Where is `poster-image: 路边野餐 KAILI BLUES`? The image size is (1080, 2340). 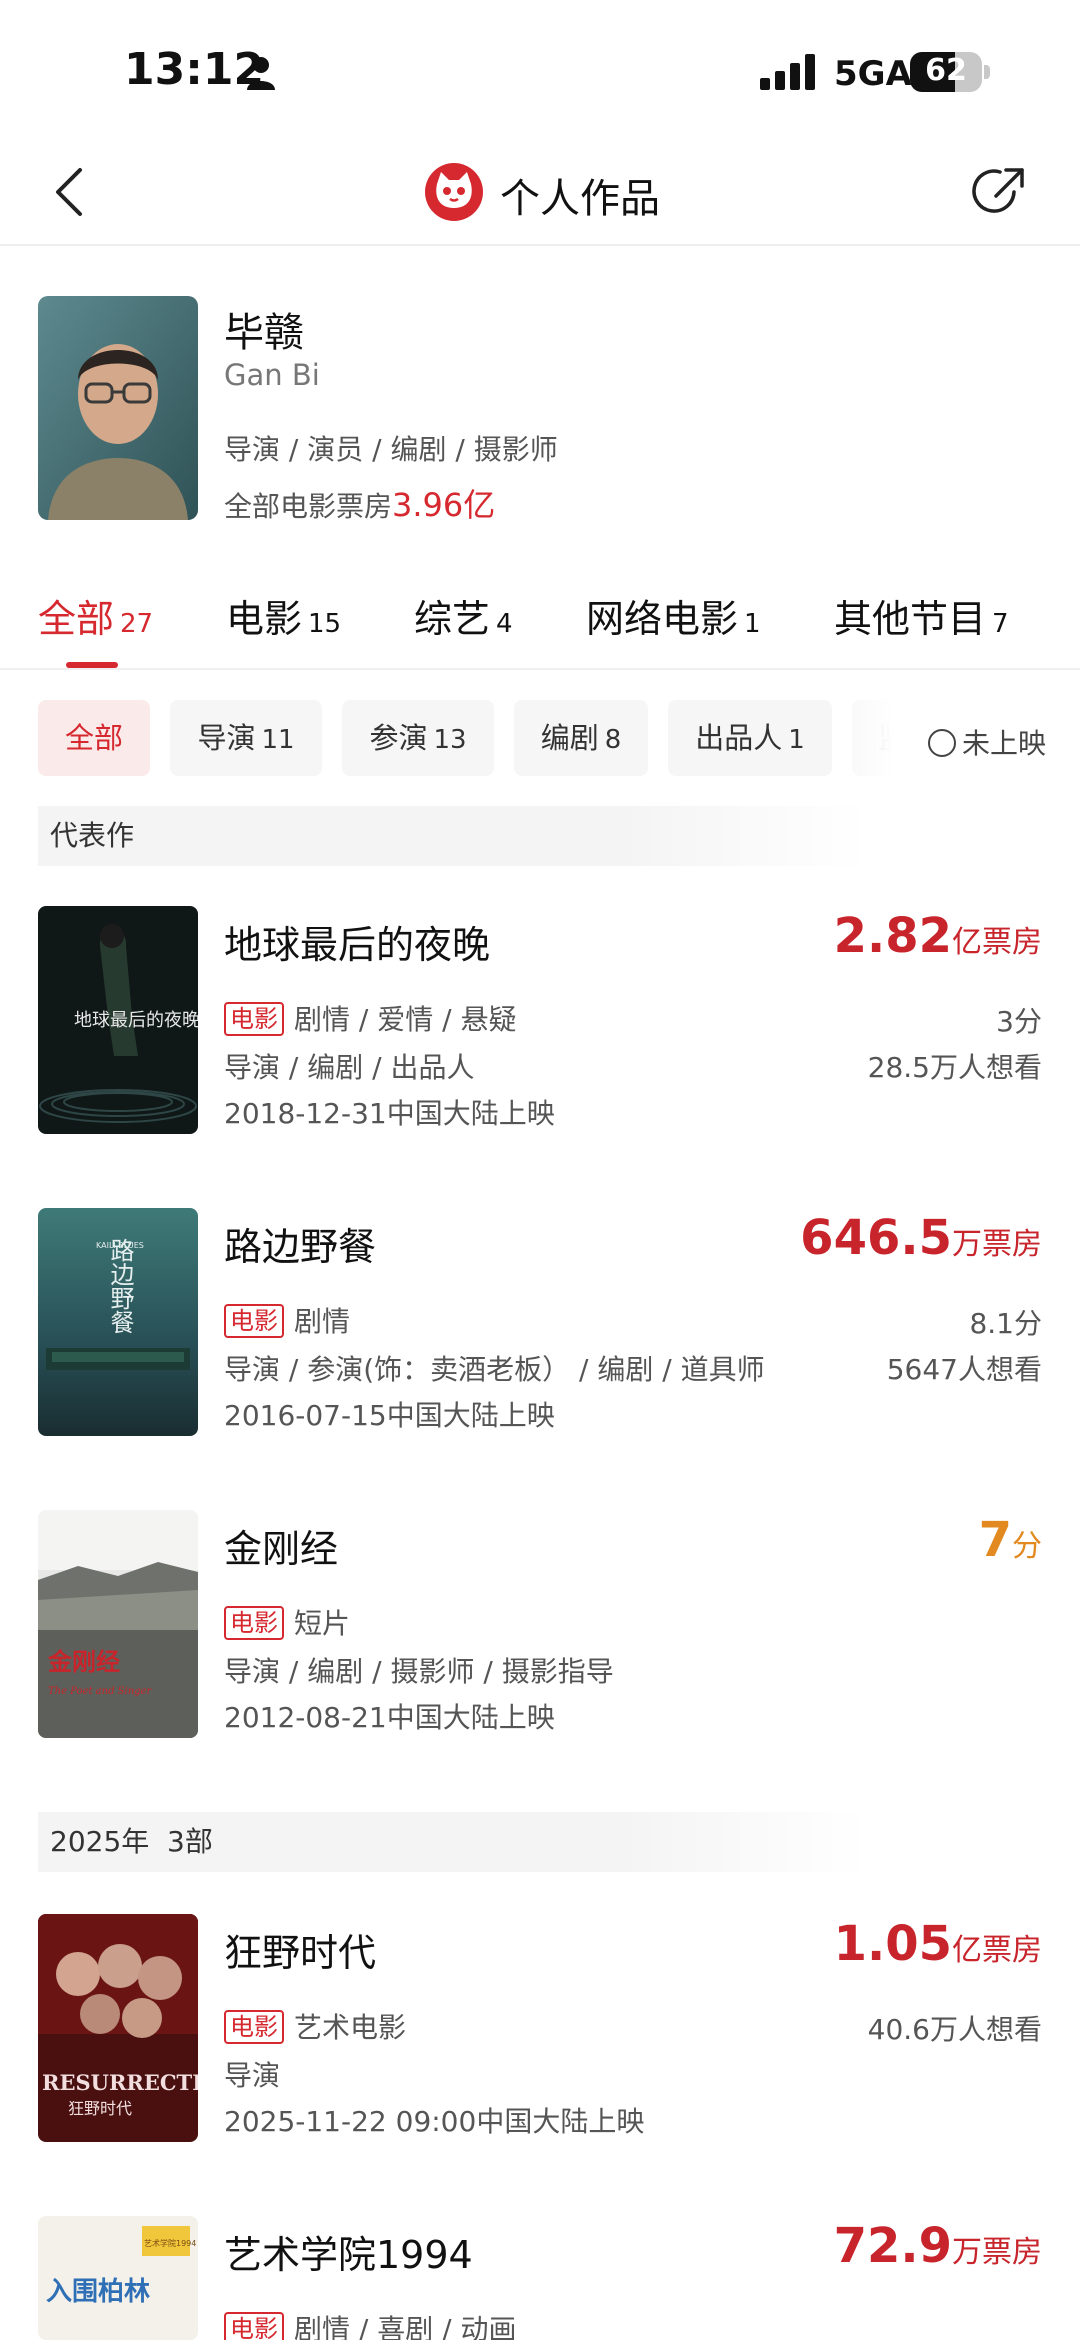 poster-image: 路边野餐 KAILI BLUES is located at coordinates (118, 1322).